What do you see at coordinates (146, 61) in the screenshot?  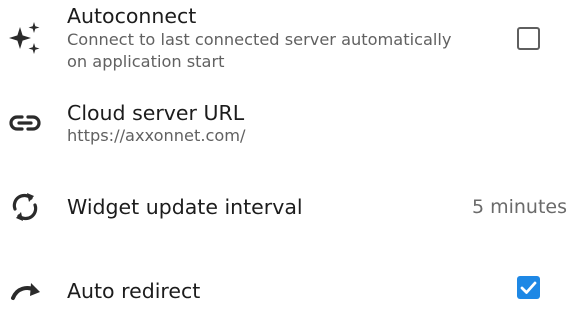 I see `autoconnect-description-line2: on application start` at bounding box center [146, 61].